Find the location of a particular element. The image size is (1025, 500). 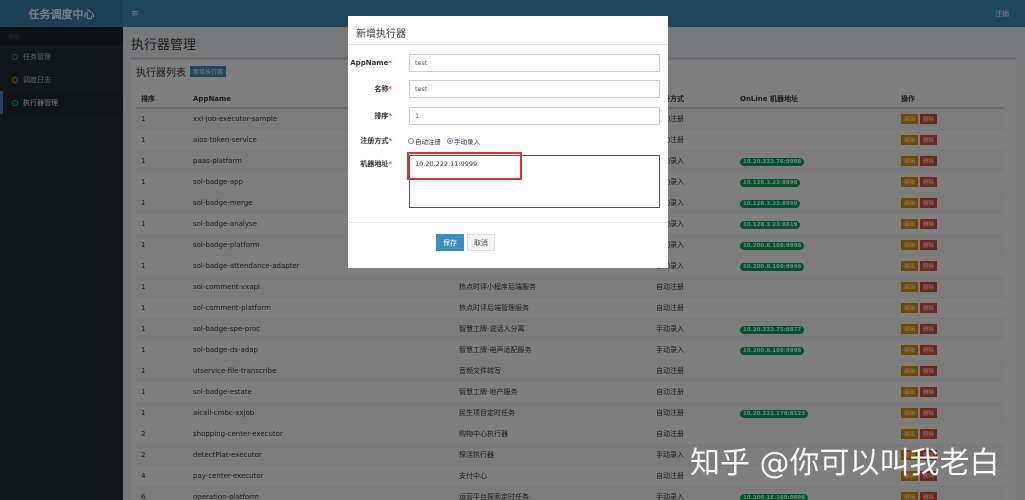

watermark-text: 知乎 @你可以叫我老白 is located at coordinates (845, 463).